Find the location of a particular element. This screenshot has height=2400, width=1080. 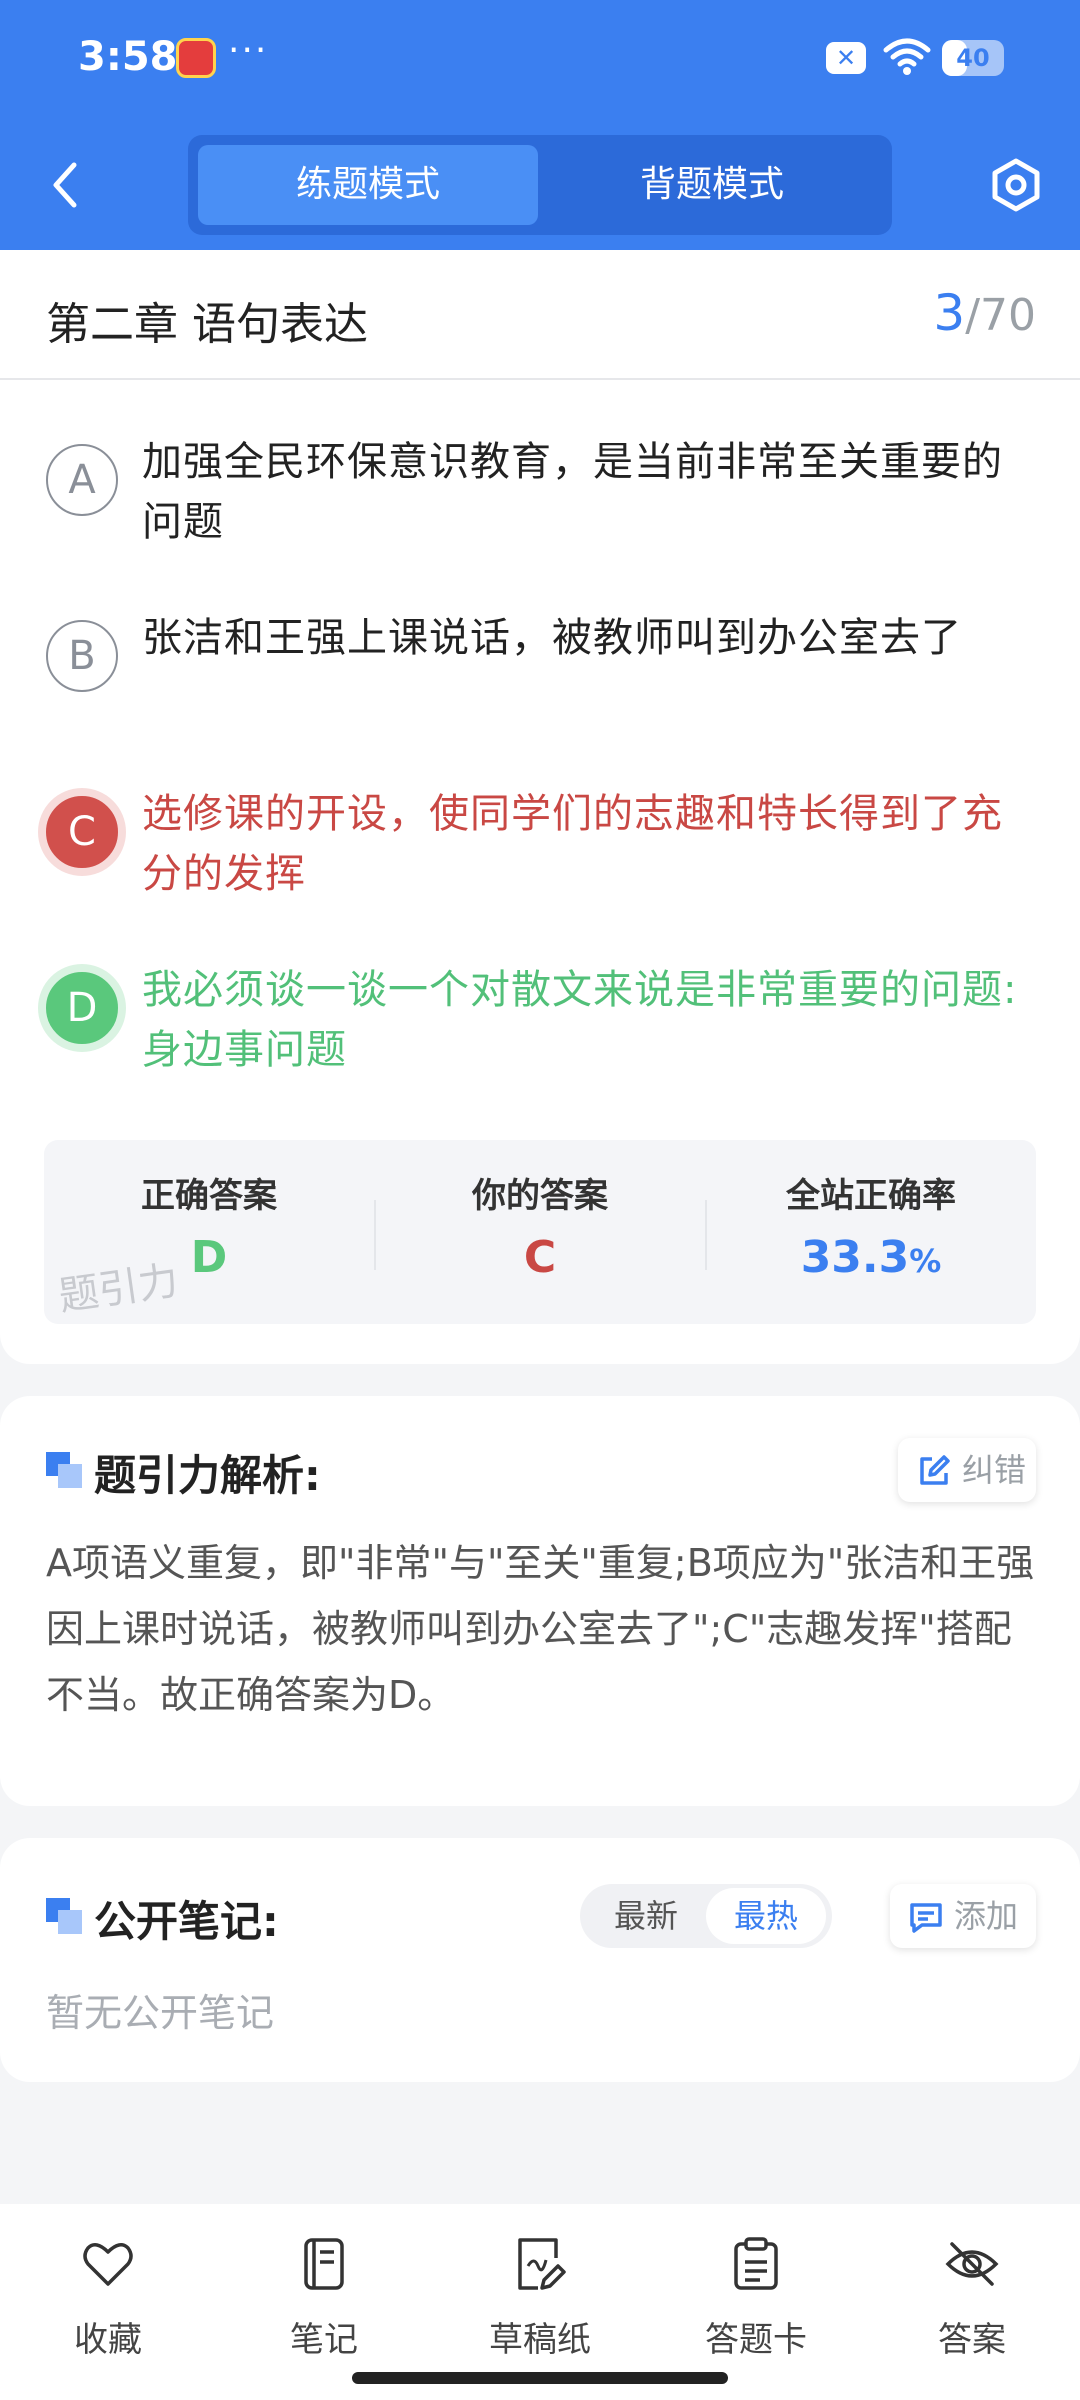

notification-app-icon is located at coordinates (196, 58).